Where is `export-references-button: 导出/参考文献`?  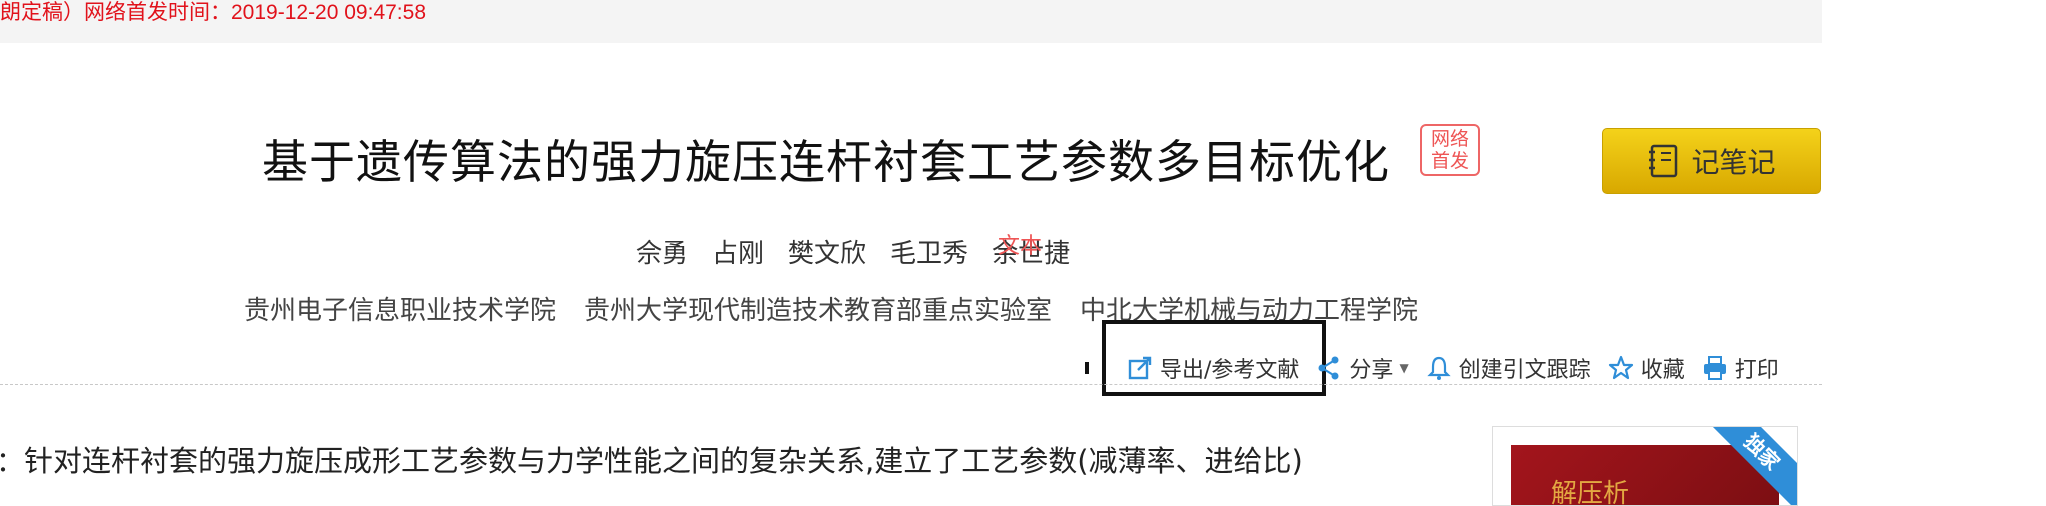 export-references-button: 导出/参考文献 is located at coordinates (1212, 368).